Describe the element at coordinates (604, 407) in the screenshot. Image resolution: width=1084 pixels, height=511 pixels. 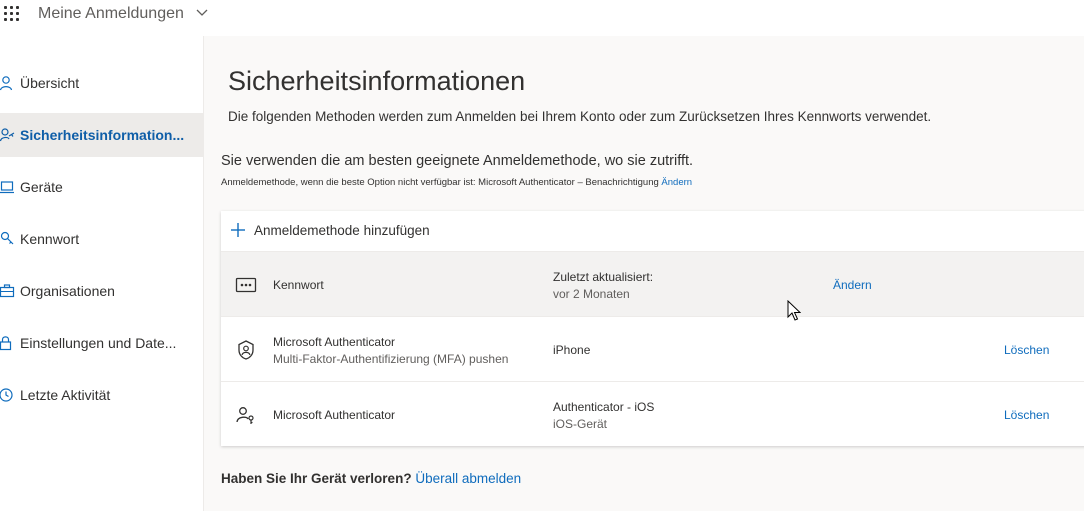
I see `method-detail: Authenticator - iOS` at that location.